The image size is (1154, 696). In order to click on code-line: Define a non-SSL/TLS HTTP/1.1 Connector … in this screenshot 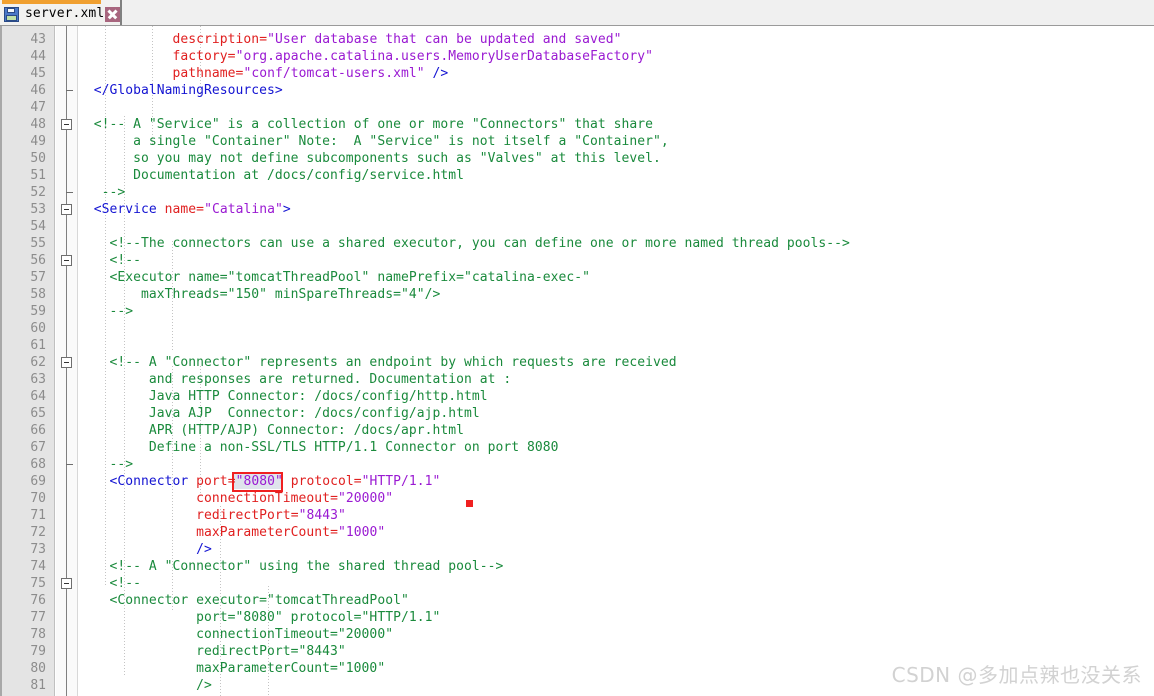, I will do `click(318, 447)`.